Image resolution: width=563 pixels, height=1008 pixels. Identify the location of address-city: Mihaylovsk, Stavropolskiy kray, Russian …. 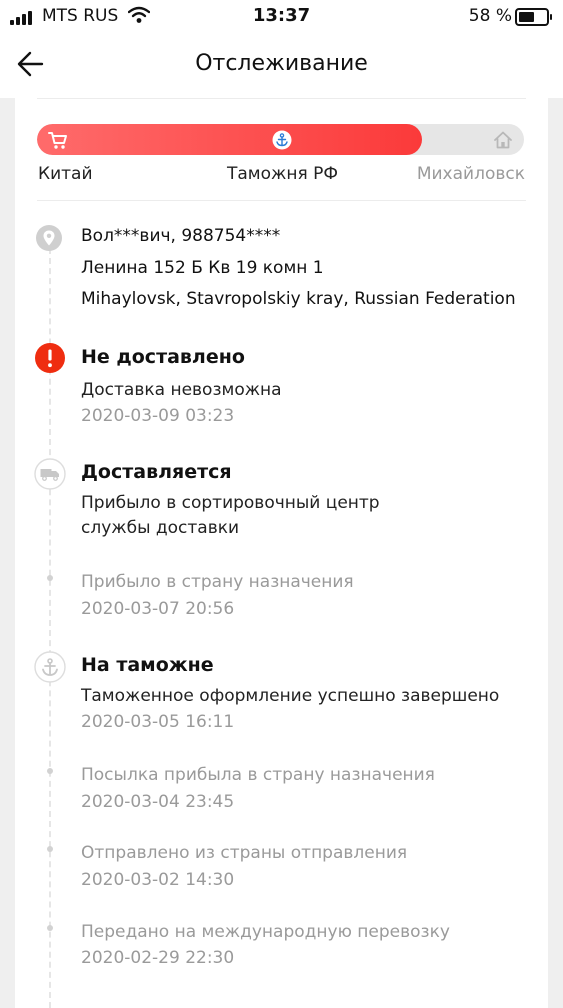
(298, 299).